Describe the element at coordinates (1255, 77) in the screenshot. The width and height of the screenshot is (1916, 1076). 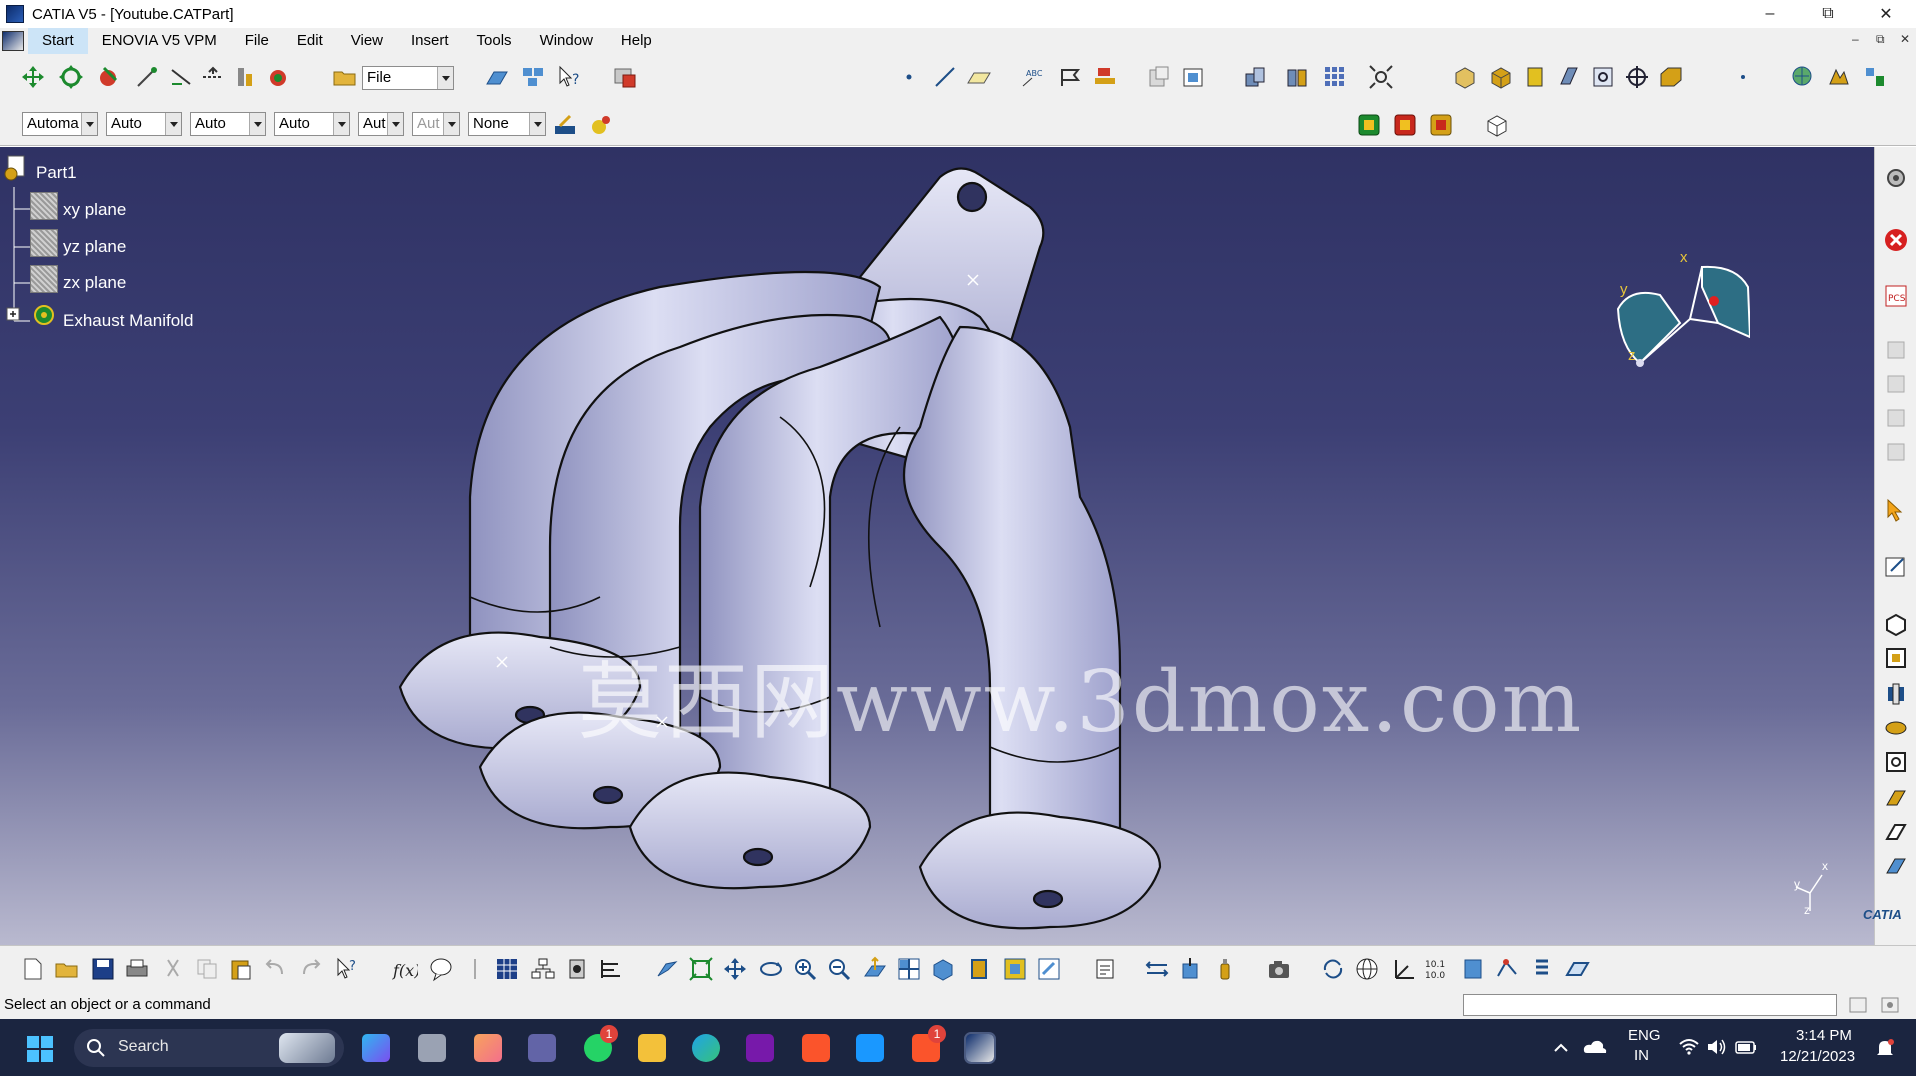
I see `pad-icon` at that location.